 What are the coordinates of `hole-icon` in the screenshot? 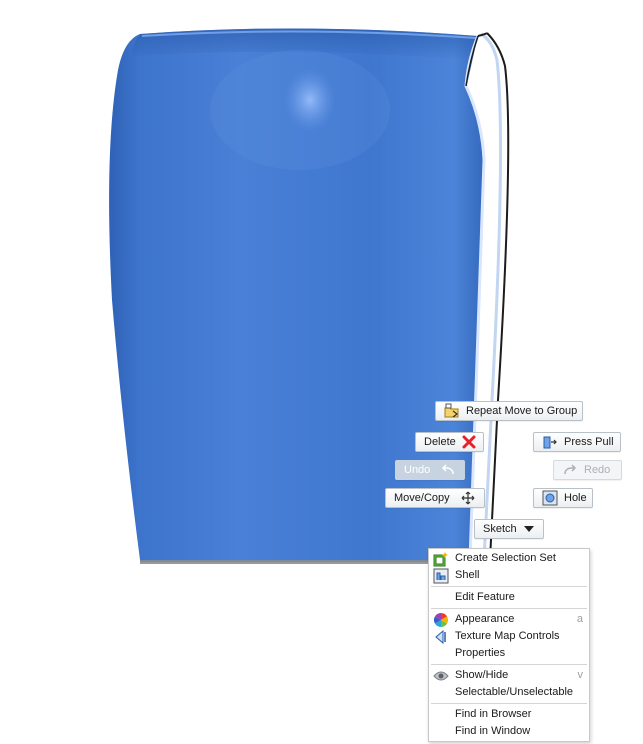 It's located at (550, 498).